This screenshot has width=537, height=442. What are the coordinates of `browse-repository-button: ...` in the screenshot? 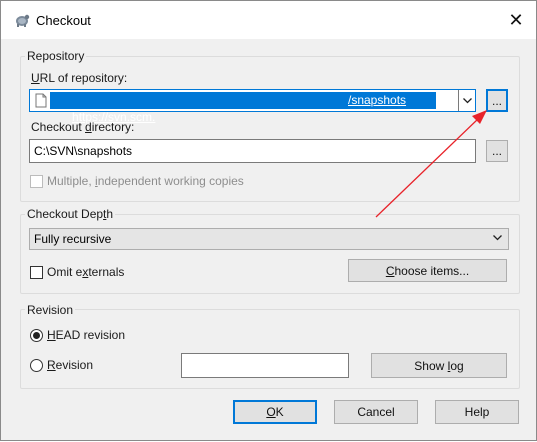 It's located at (497, 100).